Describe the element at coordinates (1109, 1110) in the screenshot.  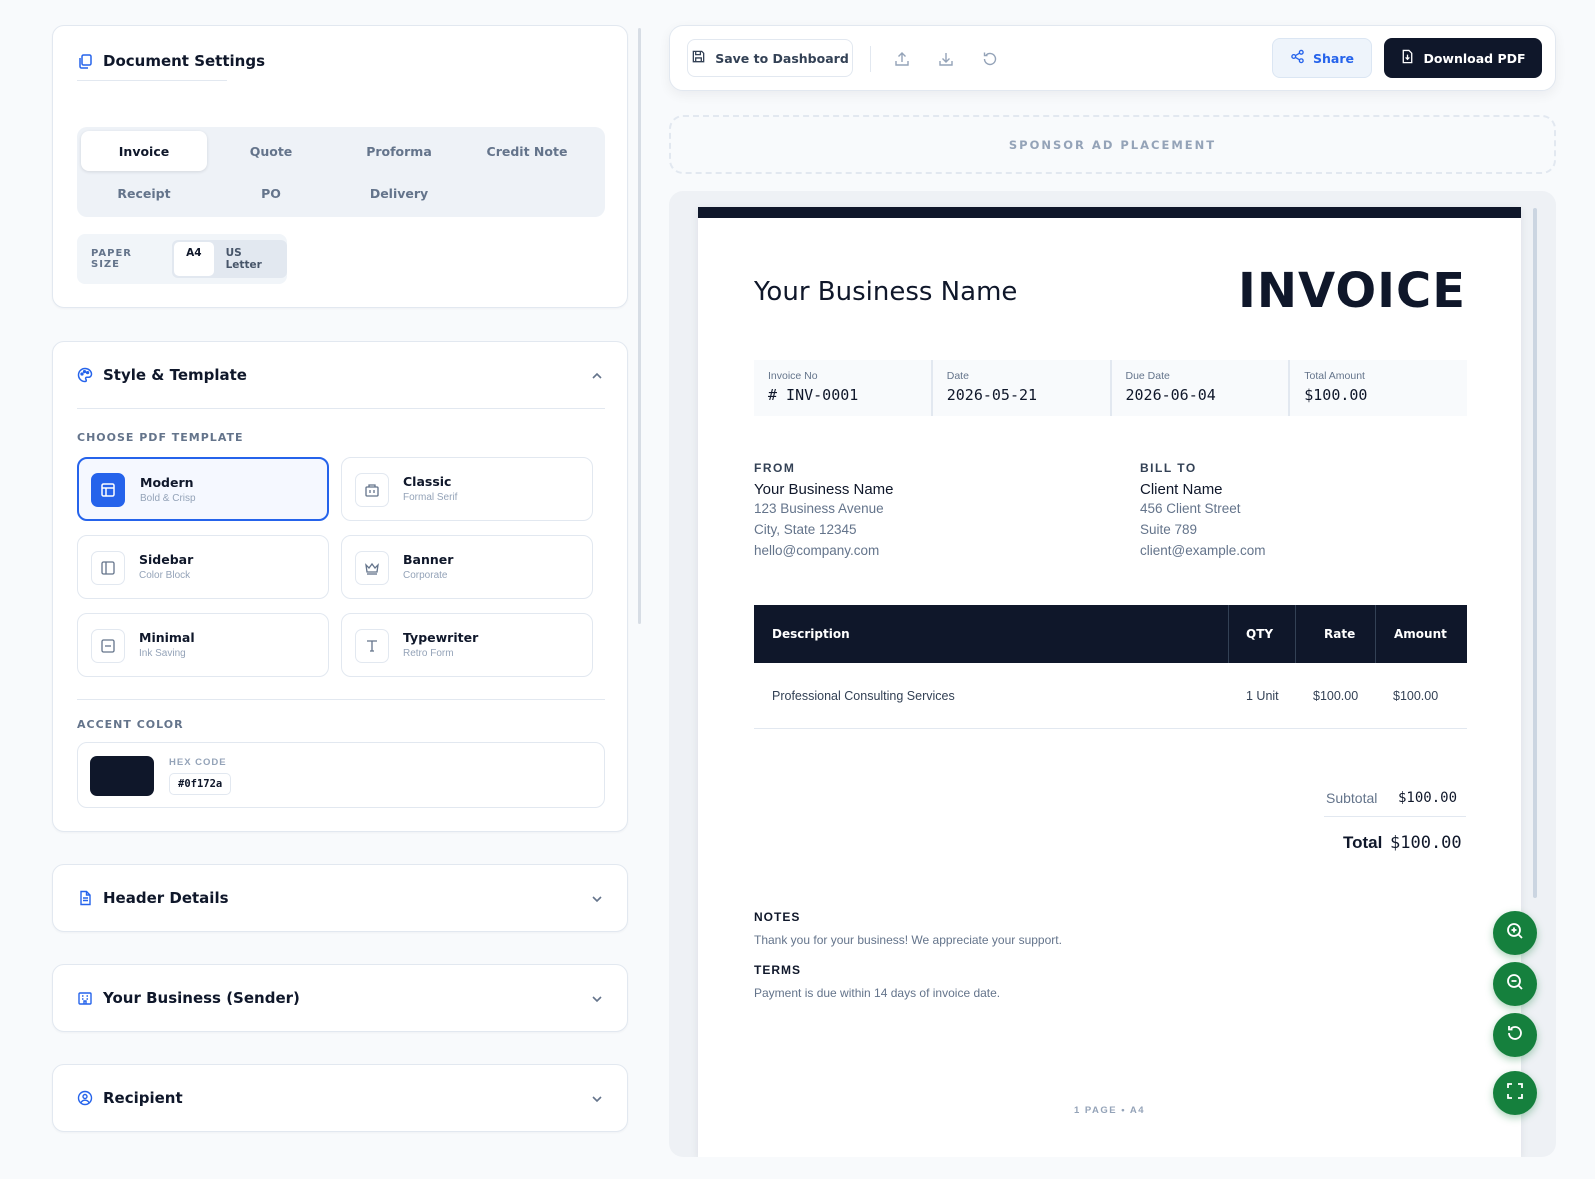
I see `page-footer: 1 PAGE • A4` at that location.